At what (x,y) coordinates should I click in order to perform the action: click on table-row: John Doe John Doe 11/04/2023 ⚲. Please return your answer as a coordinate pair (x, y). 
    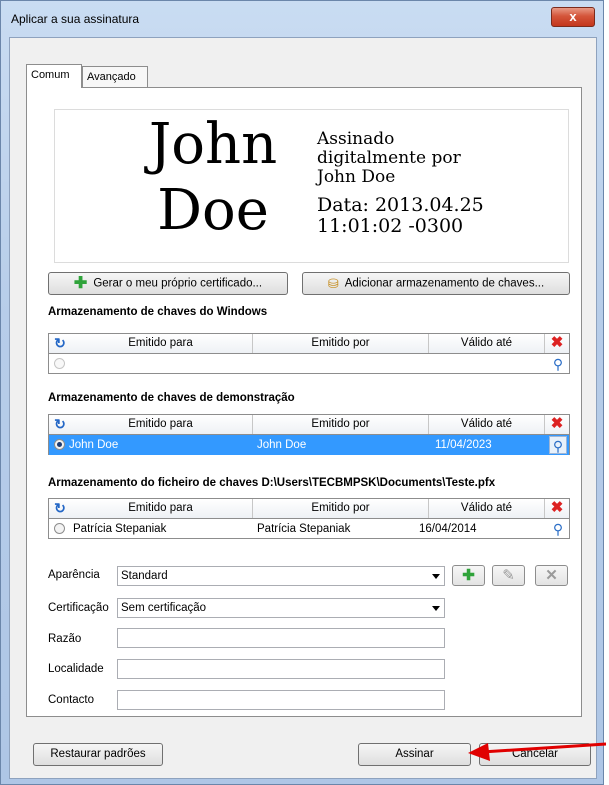
    Looking at the image, I should click on (309, 445).